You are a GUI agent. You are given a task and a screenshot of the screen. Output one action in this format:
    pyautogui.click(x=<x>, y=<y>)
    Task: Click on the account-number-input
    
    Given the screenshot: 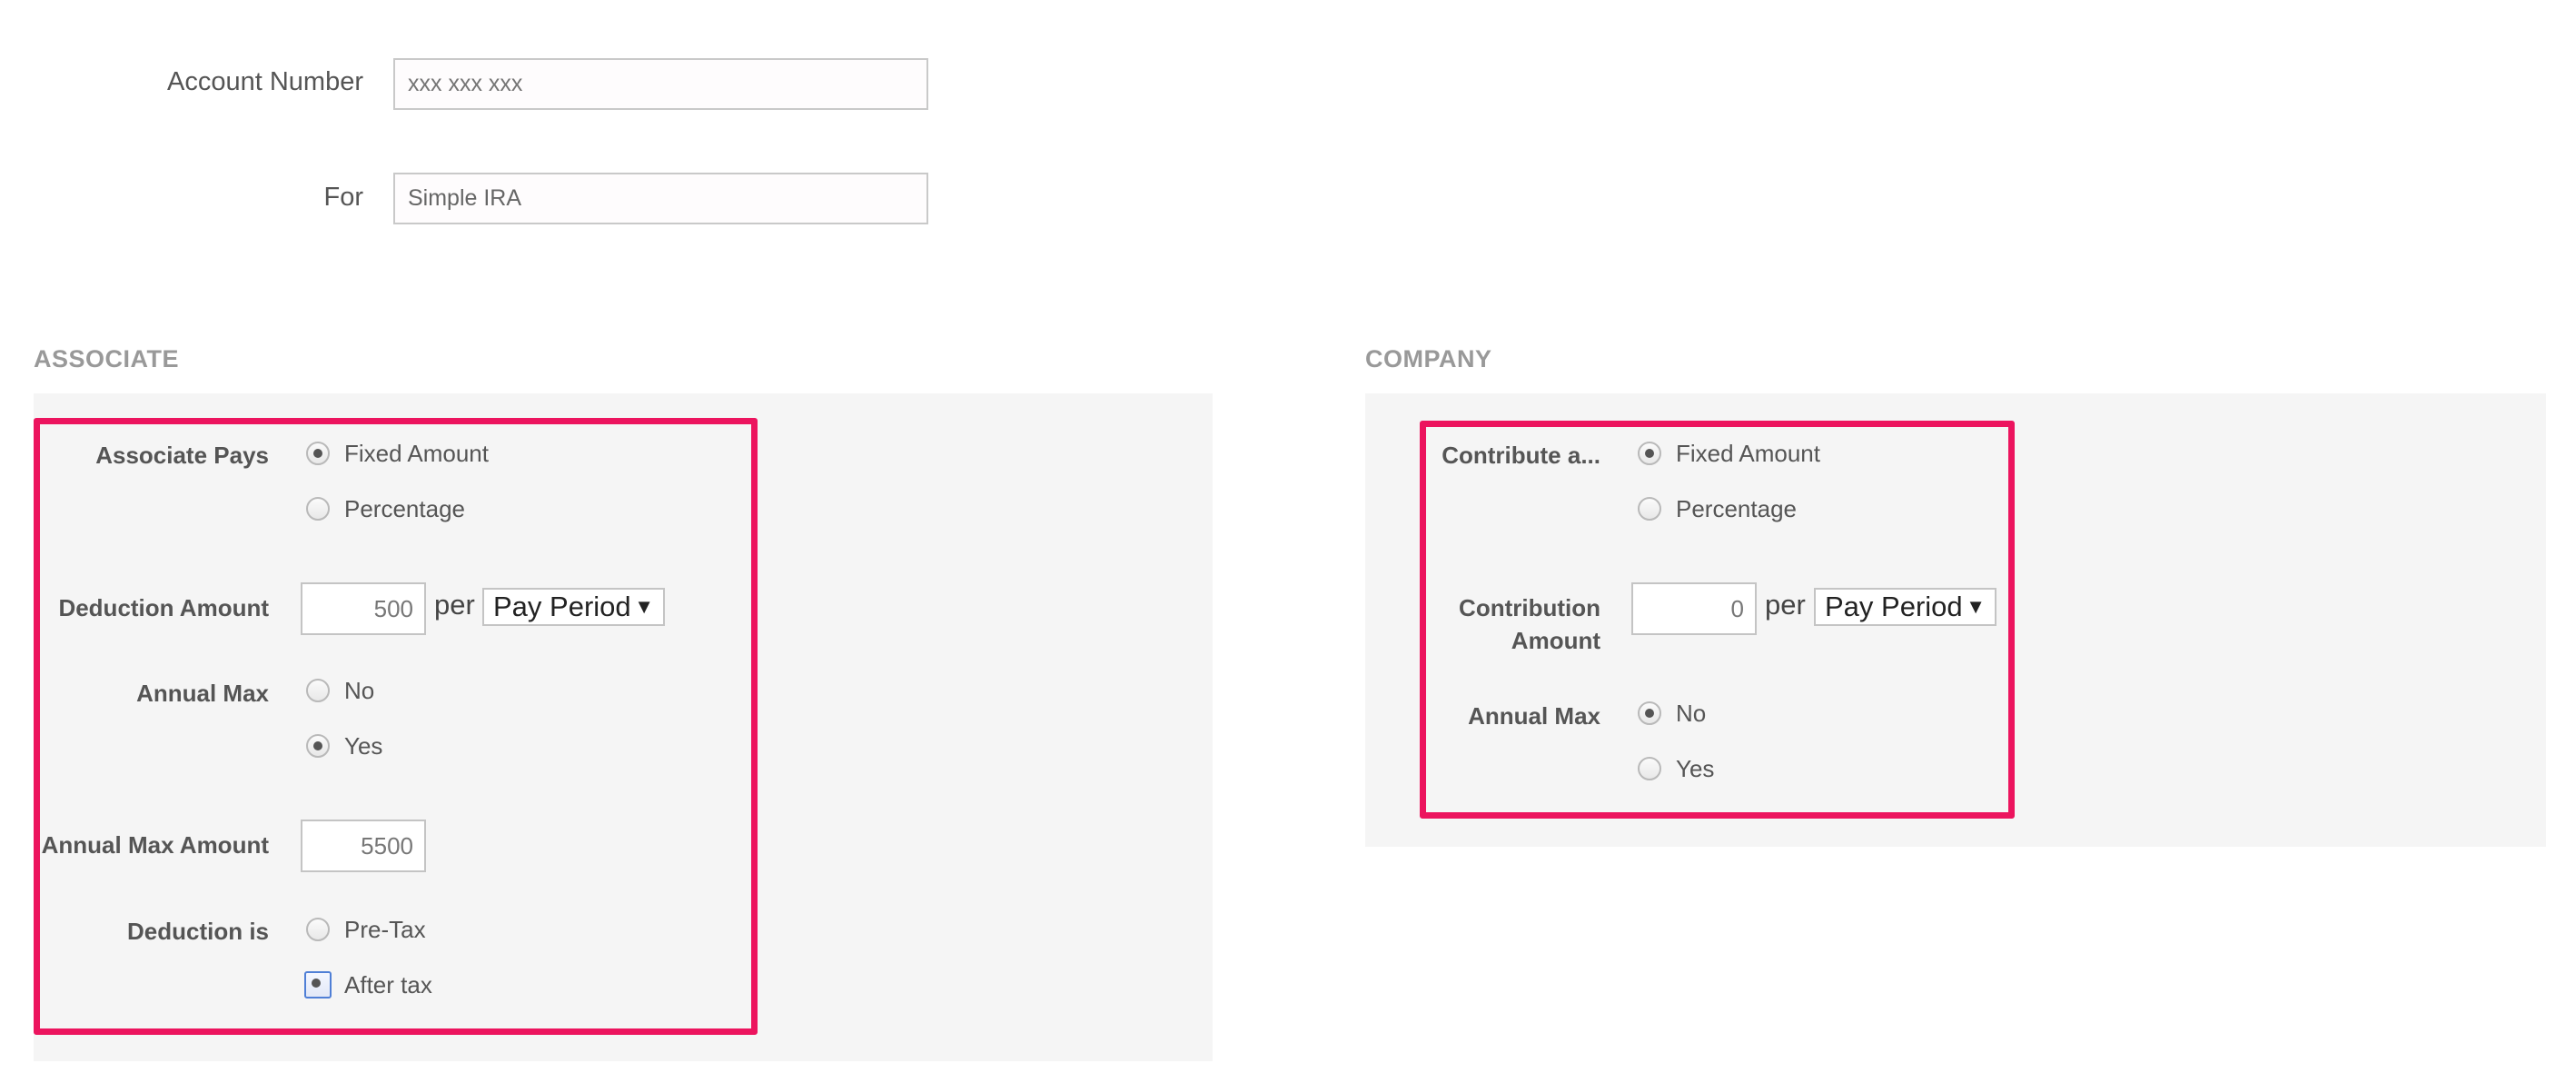 What is the action you would take?
    pyautogui.click(x=660, y=84)
    